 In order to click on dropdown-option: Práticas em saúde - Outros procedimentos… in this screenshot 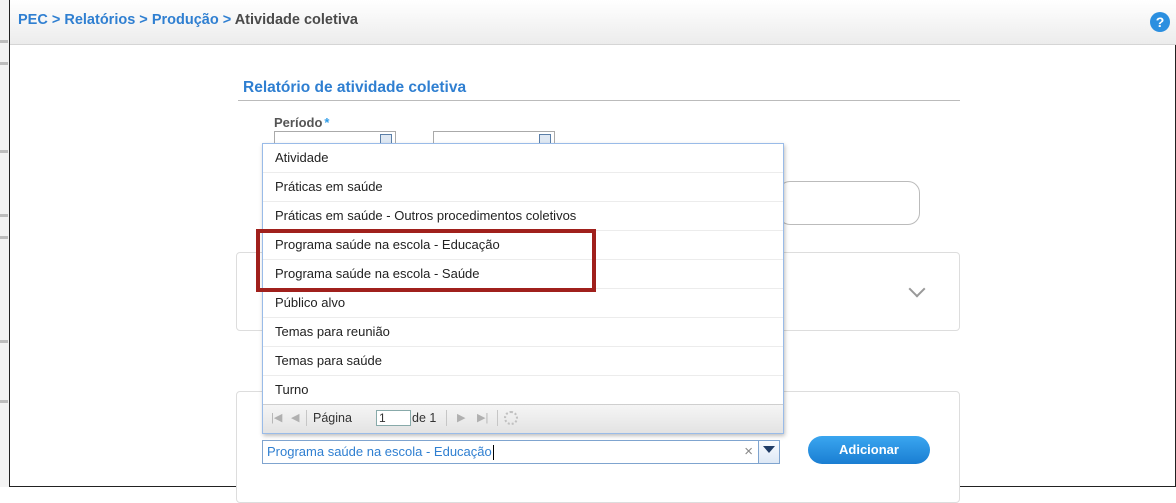, I will do `click(523, 216)`.